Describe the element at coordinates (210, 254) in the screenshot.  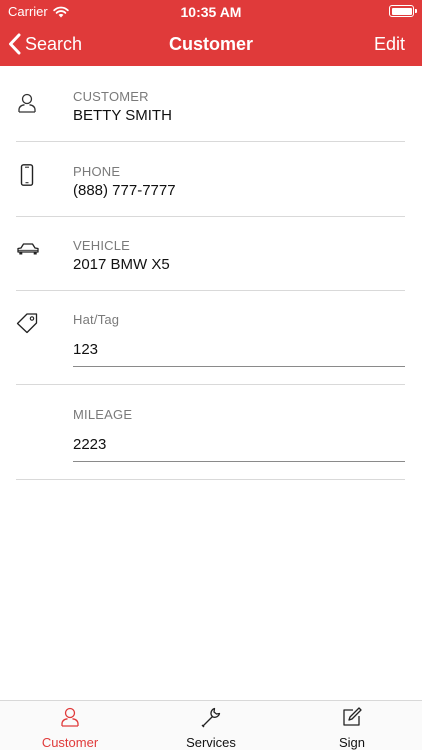
I see `vehicle-row: VEHICLE 2017 BMW X5` at that location.